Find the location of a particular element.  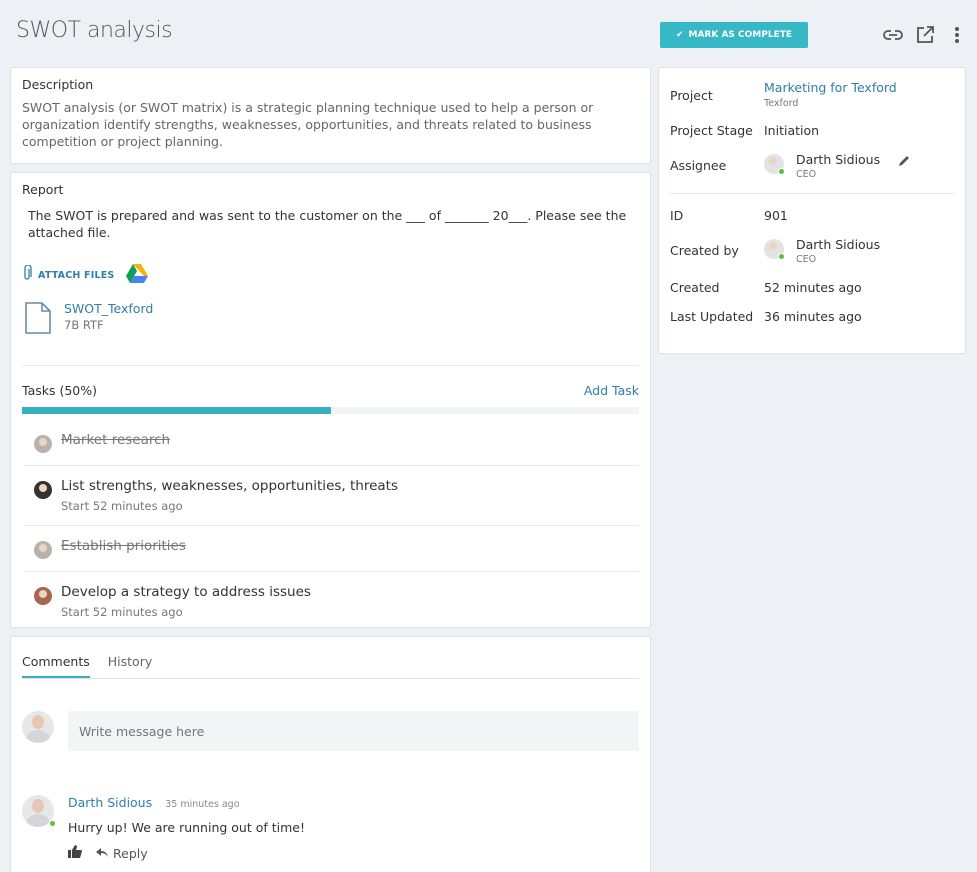

created-by-label: Created by is located at coordinates (704, 250).